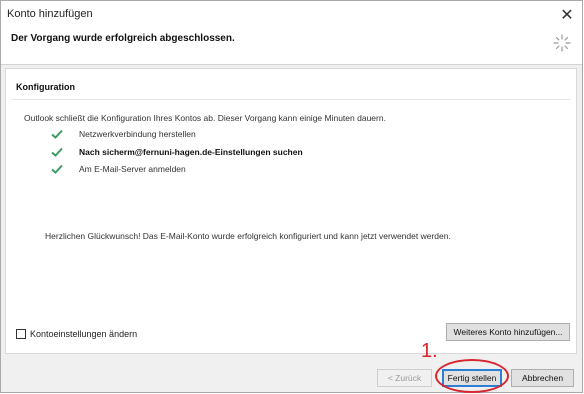 This screenshot has height=394, width=584. I want to click on title-bar: Konto hinzufügen ✕, so click(291, 14).